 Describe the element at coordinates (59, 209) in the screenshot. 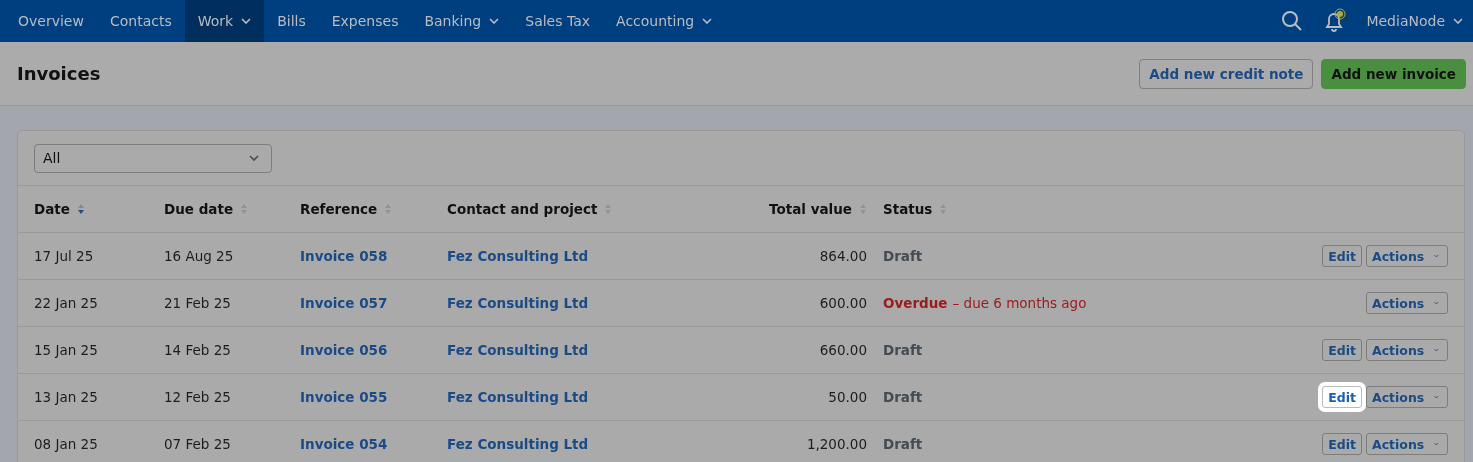

I see `column-header: Date` at that location.